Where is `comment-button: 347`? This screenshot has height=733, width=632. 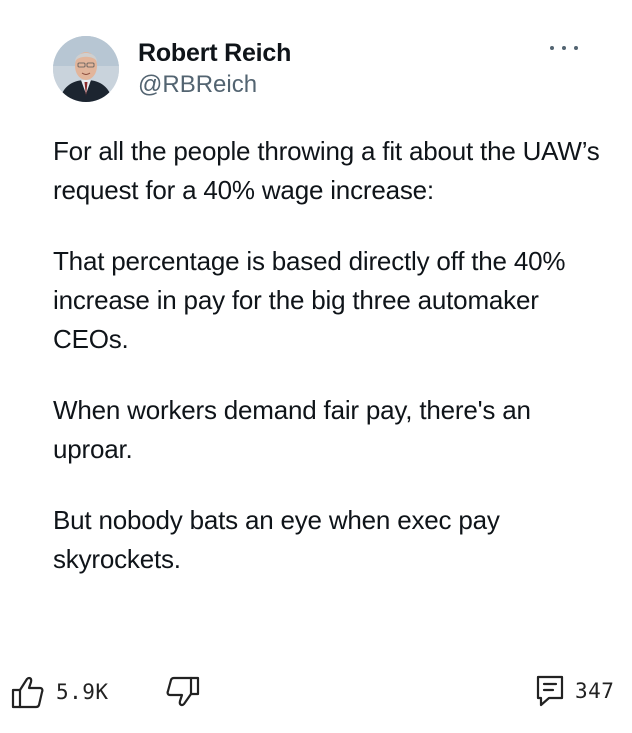
comment-button: 347 is located at coordinates (574, 691).